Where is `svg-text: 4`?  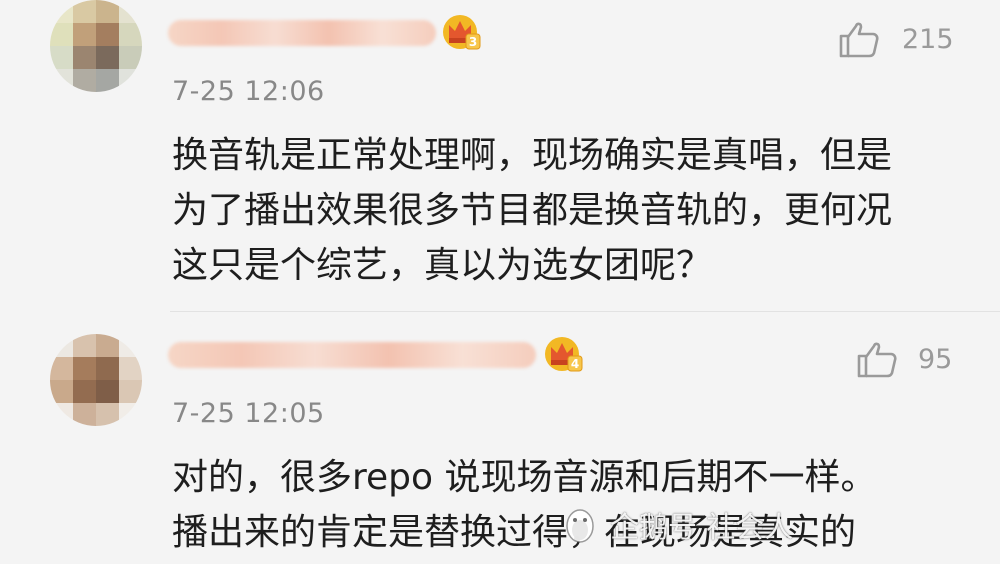 svg-text: 4 is located at coordinates (575, 364).